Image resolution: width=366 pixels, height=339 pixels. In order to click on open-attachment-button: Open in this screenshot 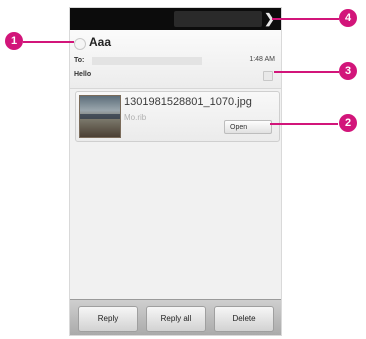, I will do `click(248, 127)`.